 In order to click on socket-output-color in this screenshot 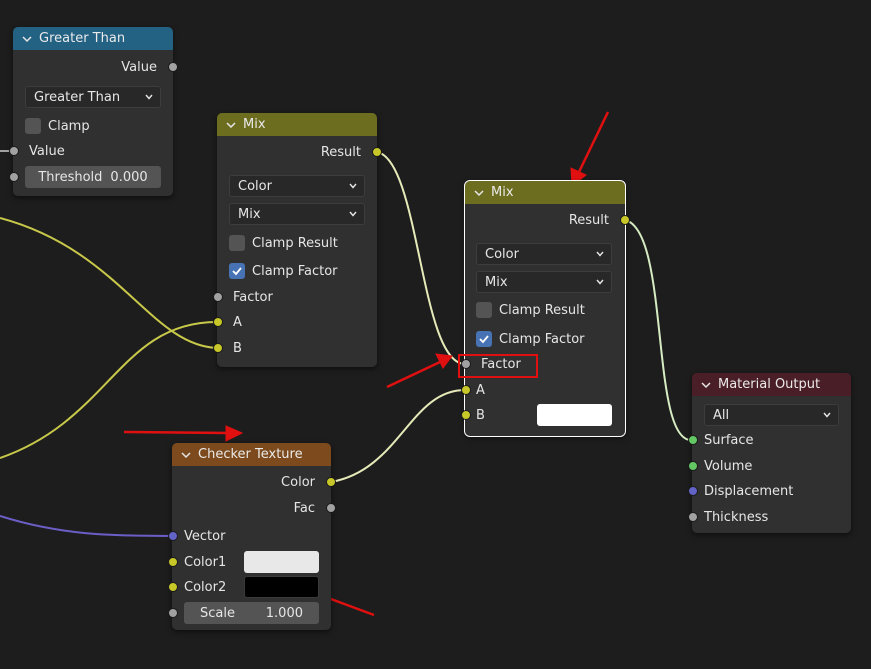, I will do `click(331, 482)`.